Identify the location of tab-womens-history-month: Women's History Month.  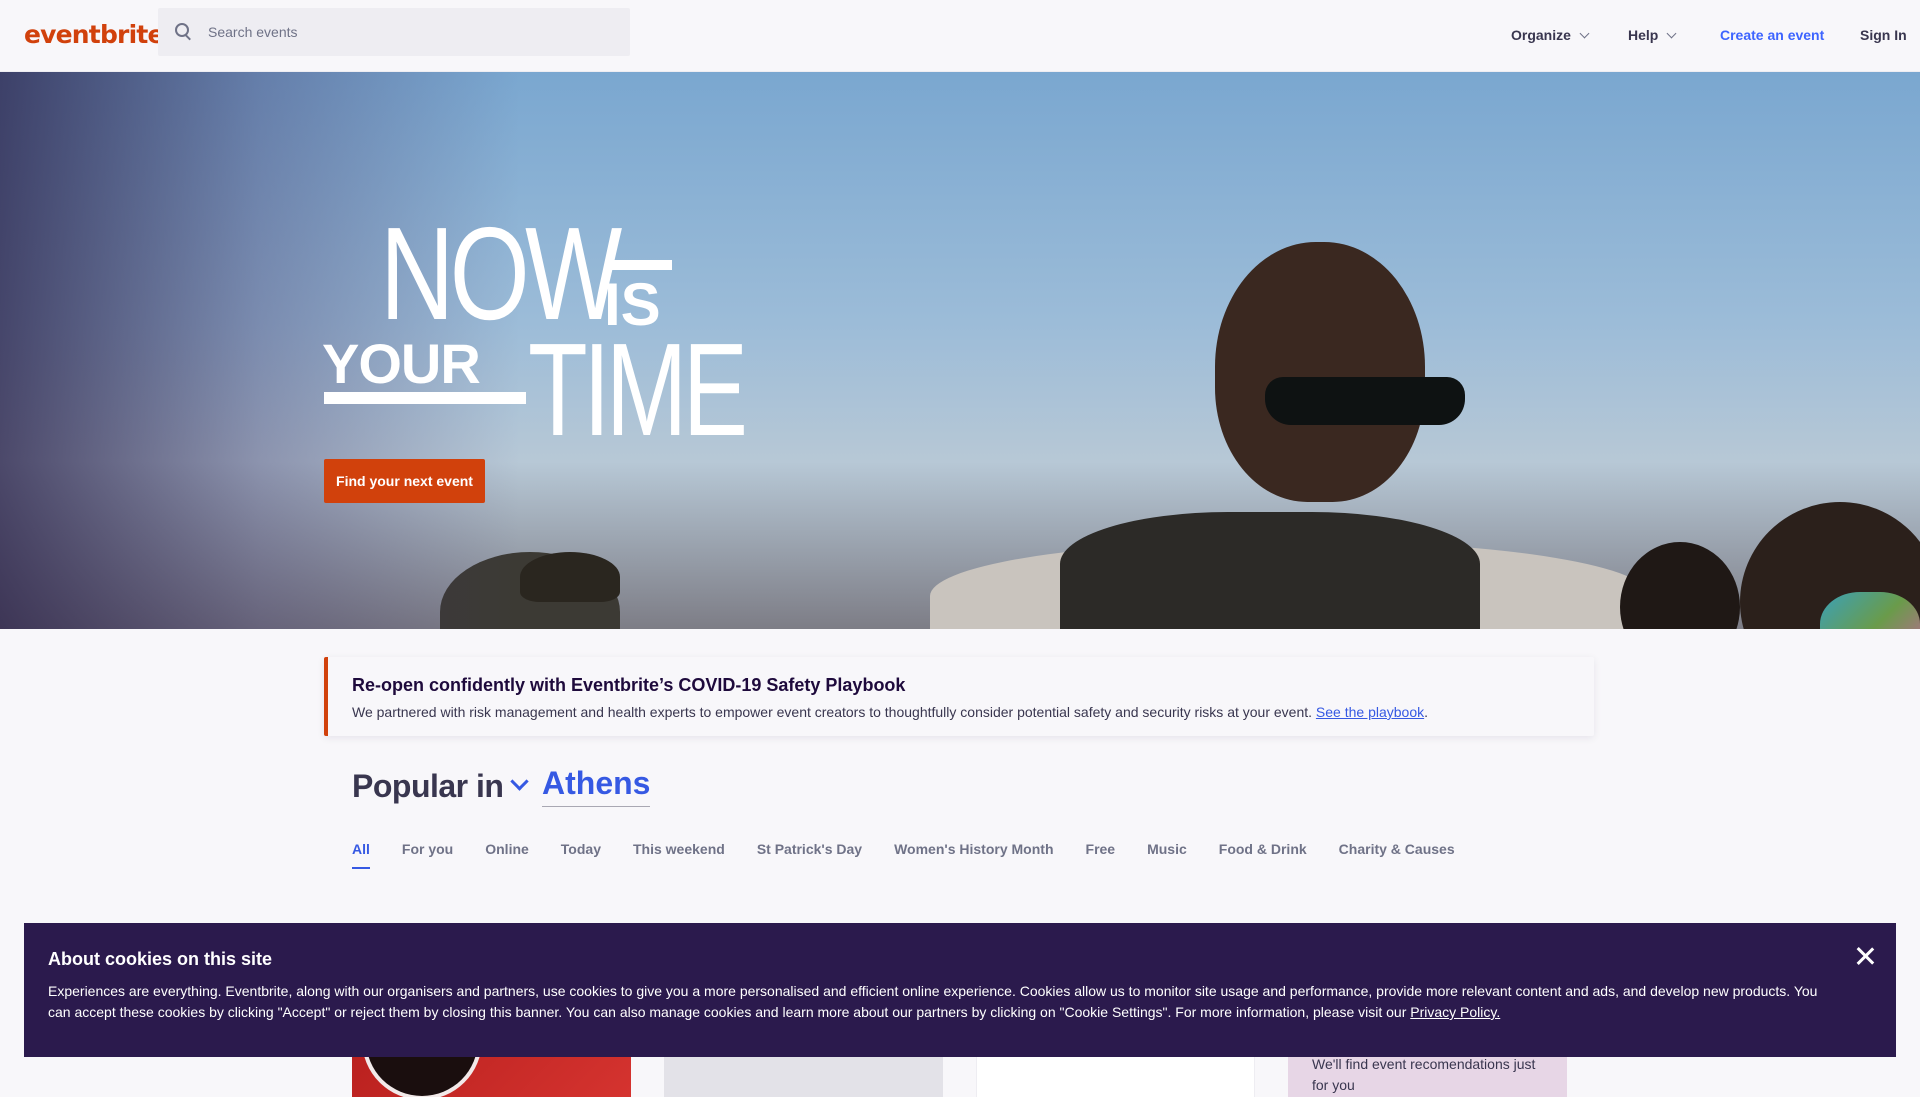
(973, 855).